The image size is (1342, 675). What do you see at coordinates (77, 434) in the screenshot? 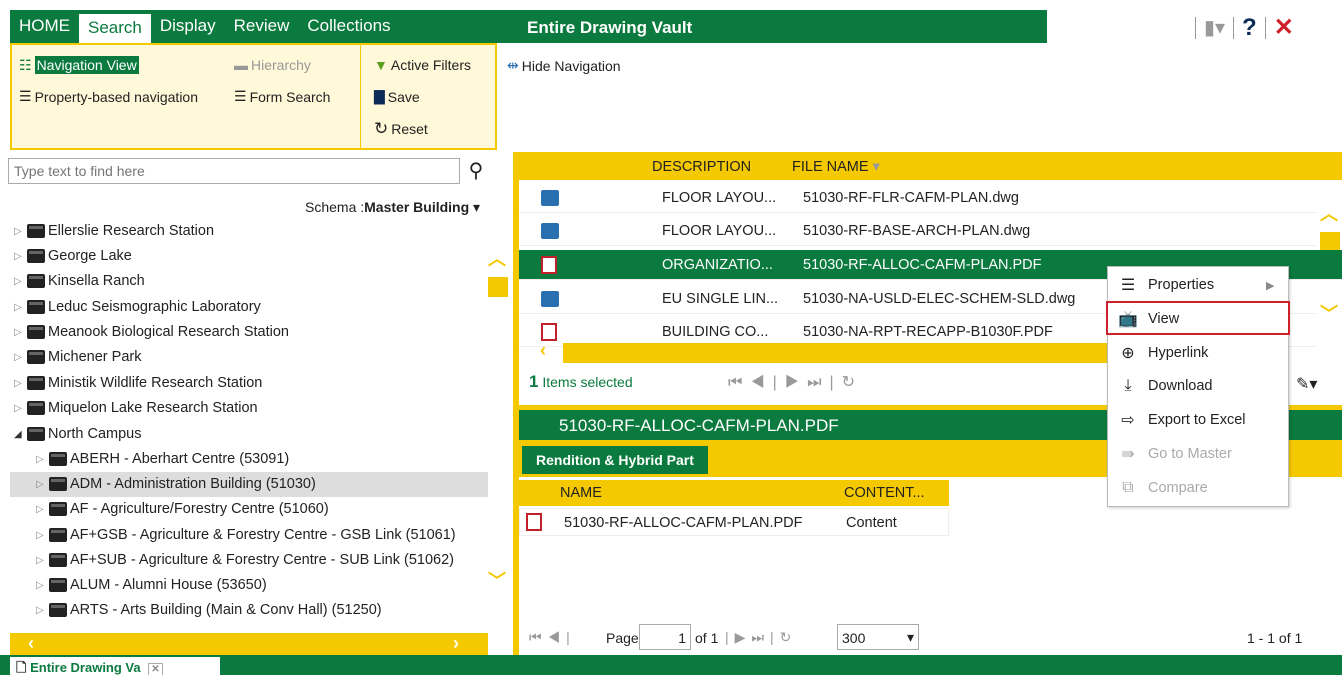
I see `tree-item: ◢ North Campus` at bounding box center [77, 434].